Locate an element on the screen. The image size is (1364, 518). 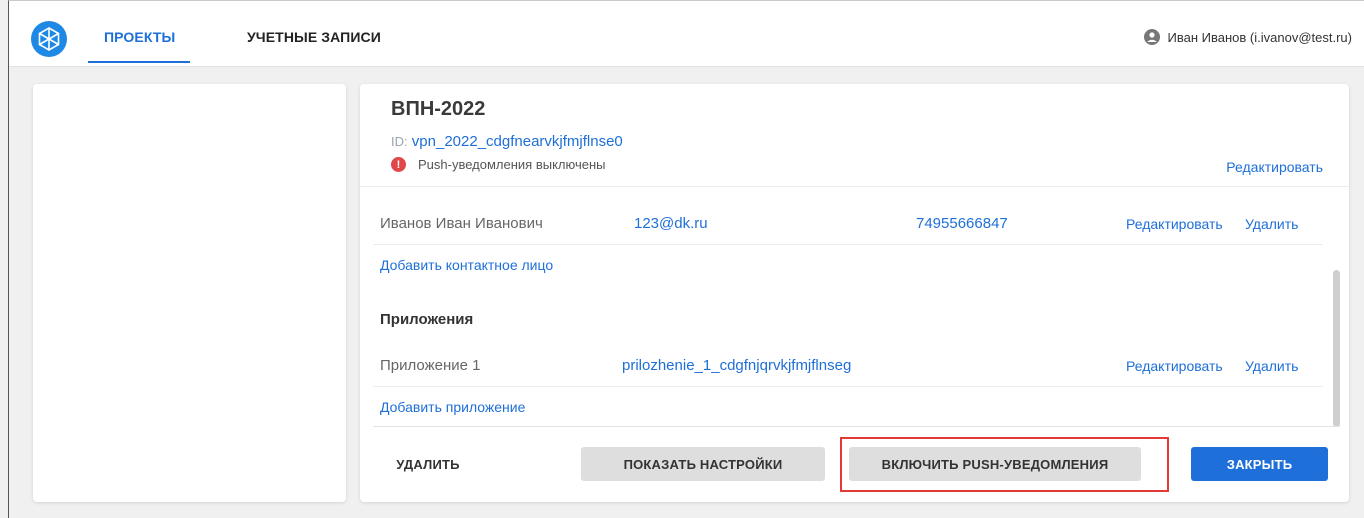
user-menu: Иван Иванов (i.ivanov@test.ru) is located at coordinates (1247, 37).